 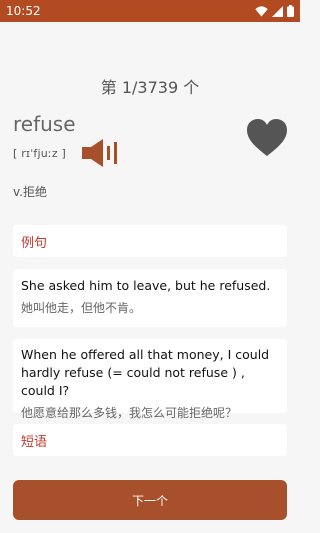 What do you see at coordinates (261, 10) in the screenshot?
I see `wifi-icon` at bounding box center [261, 10].